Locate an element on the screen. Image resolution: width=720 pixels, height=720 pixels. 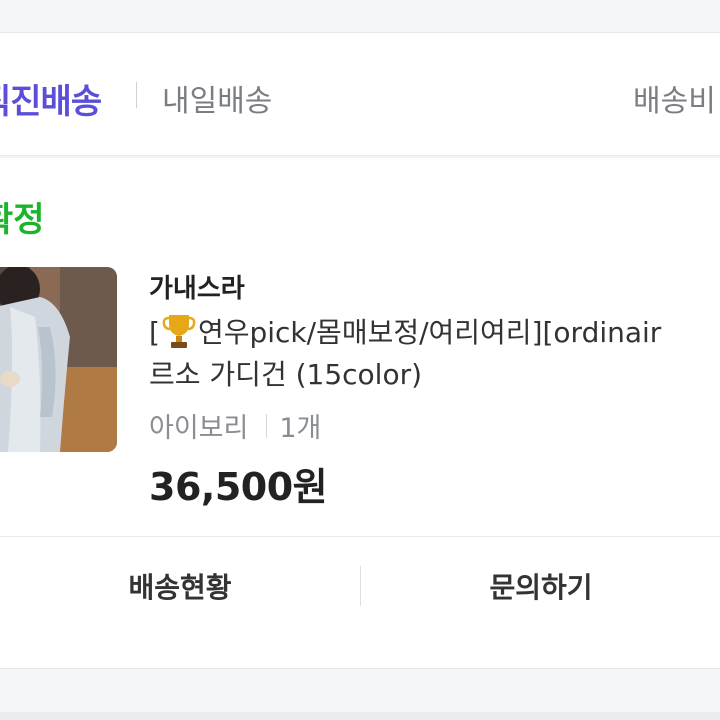
product-name-line2: 르소 가디건 (15color) is located at coordinates (286, 374).